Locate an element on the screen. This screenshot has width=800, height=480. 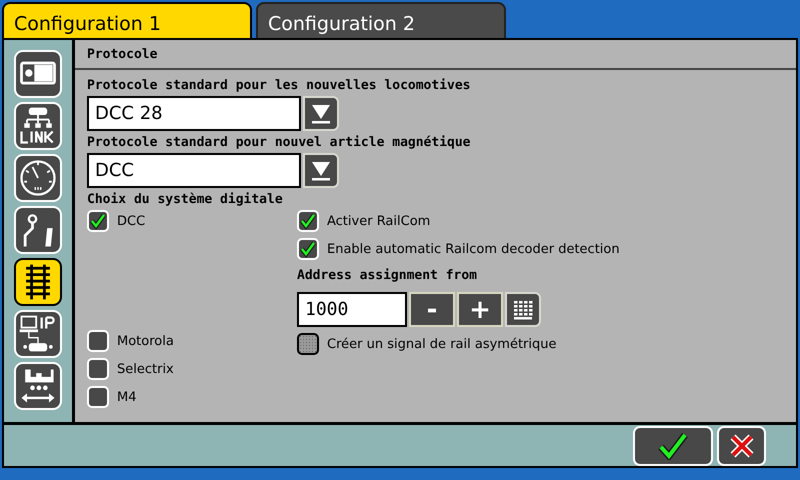
option-label: Activer RailCom is located at coordinates (378, 221).